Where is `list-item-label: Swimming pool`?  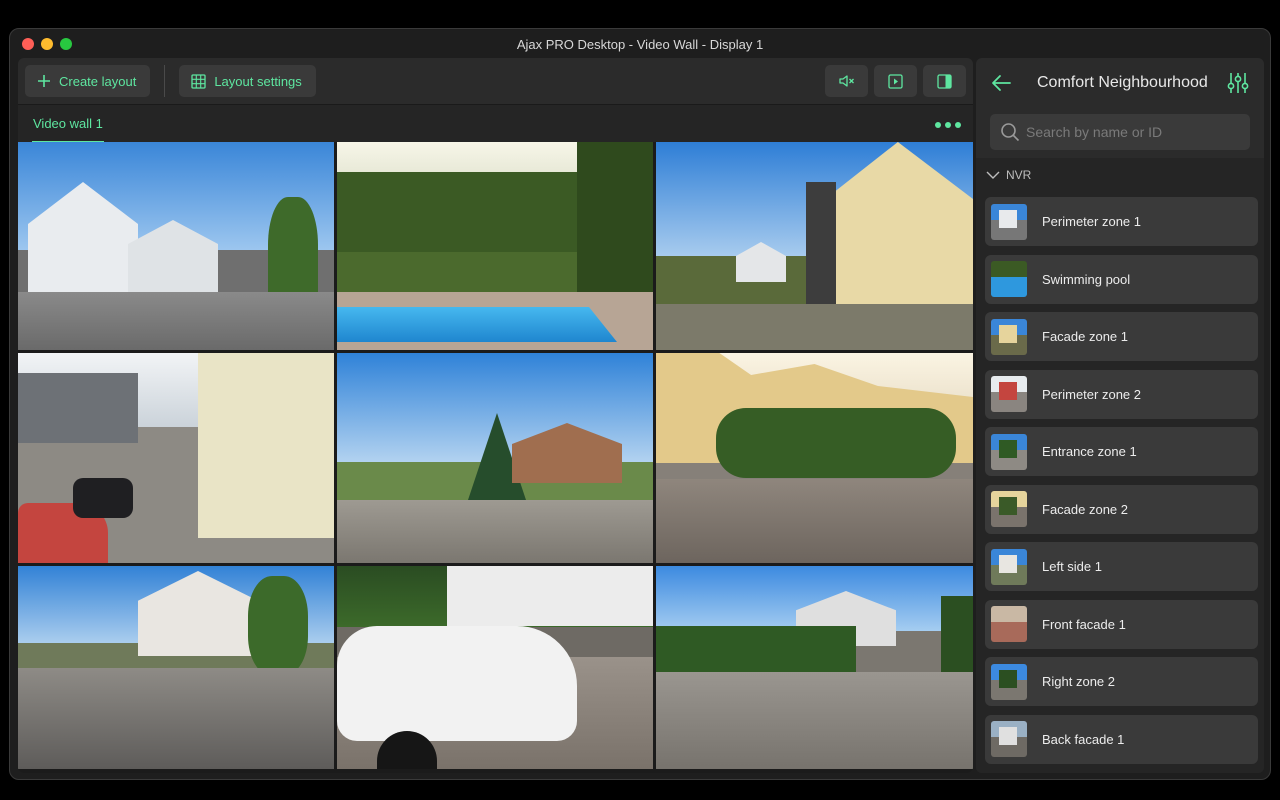
list-item-label: Swimming pool is located at coordinates (1086, 279).